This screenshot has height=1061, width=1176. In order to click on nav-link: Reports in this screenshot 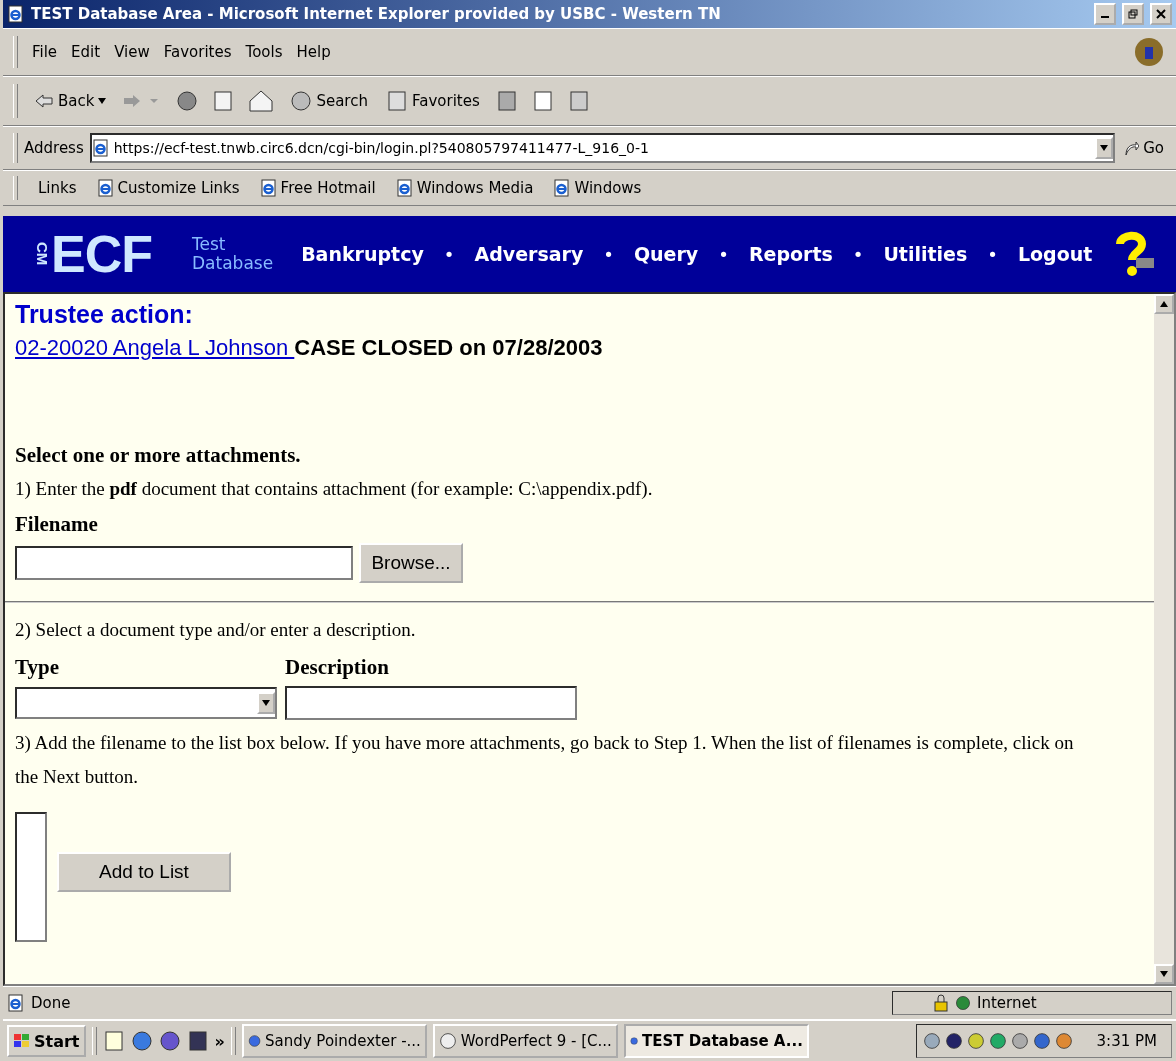, I will do `click(790, 254)`.